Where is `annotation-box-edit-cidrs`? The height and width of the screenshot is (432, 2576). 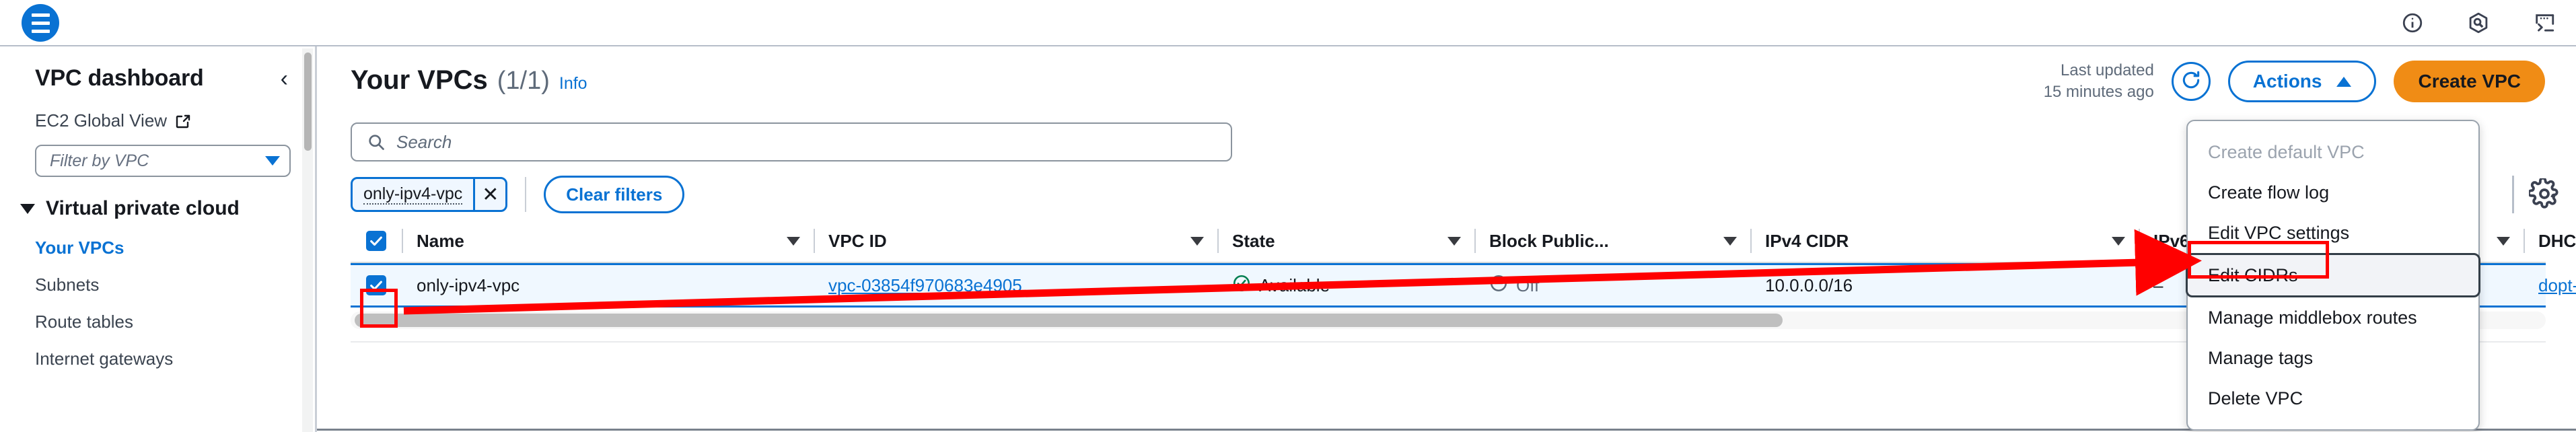 annotation-box-edit-cidrs is located at coordinates (2258, 260).